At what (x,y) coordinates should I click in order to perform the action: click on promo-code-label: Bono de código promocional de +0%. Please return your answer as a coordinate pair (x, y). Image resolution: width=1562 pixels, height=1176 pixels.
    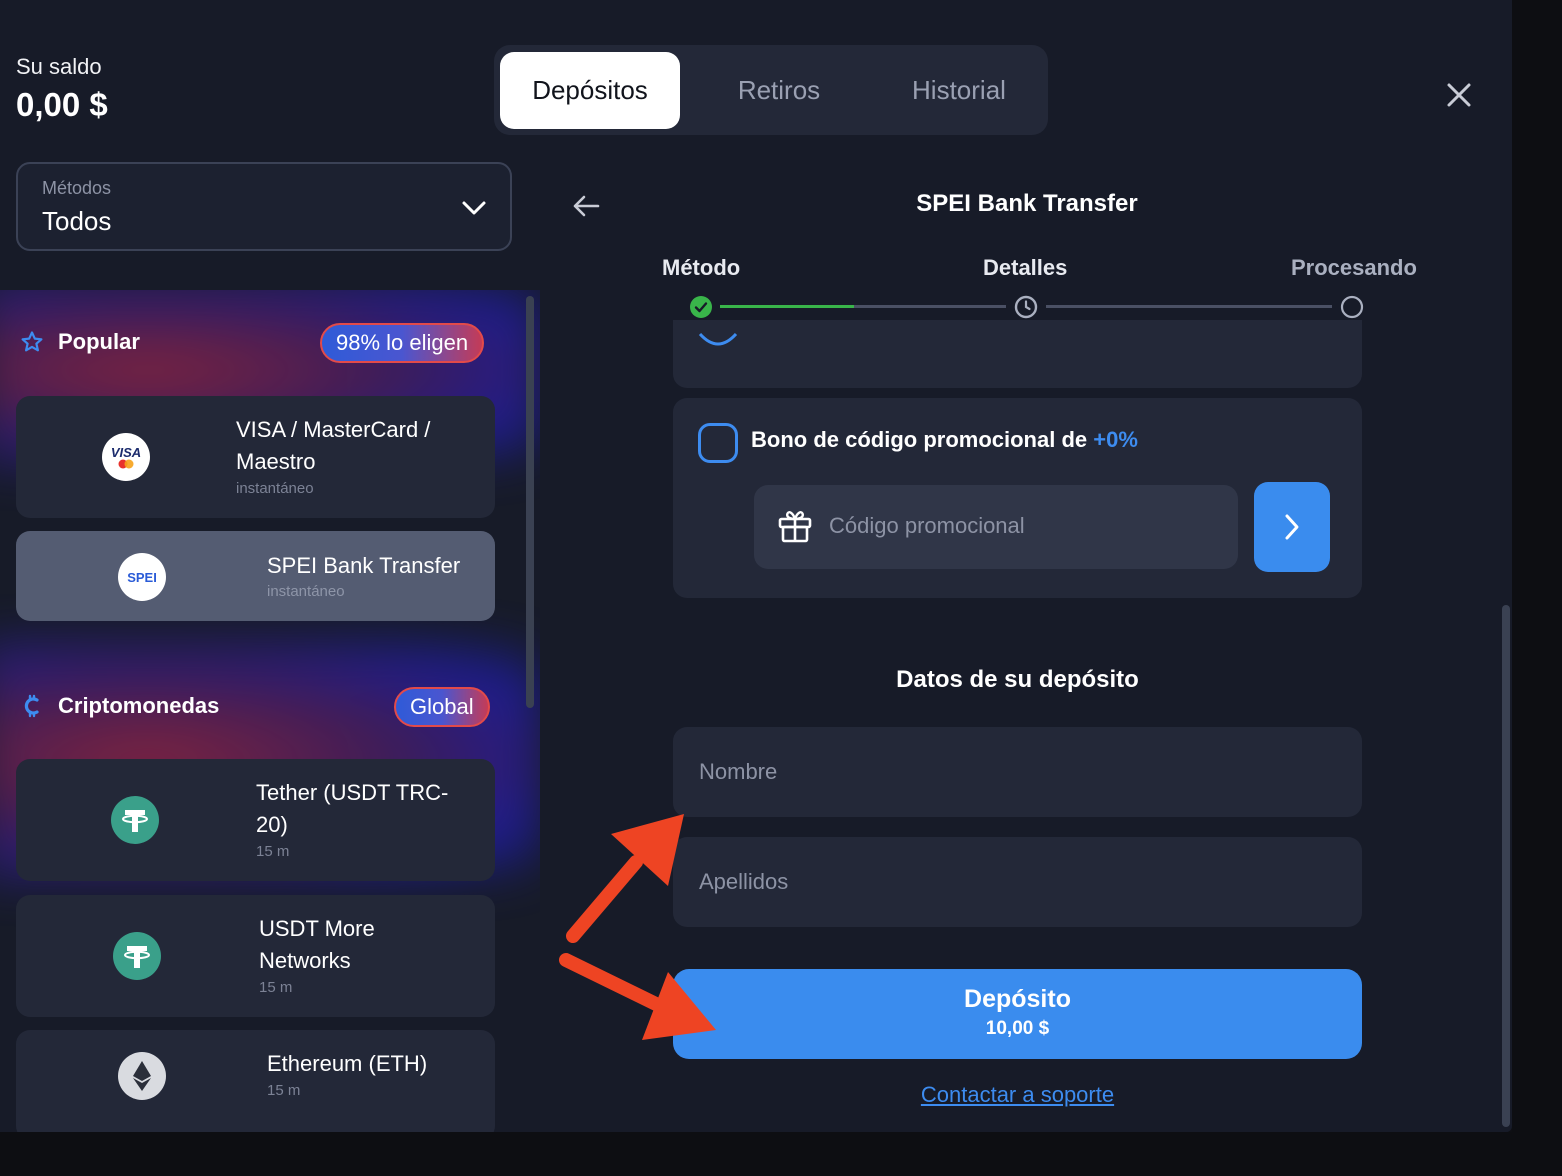
    Looking at the image, I should click on (944, 440).